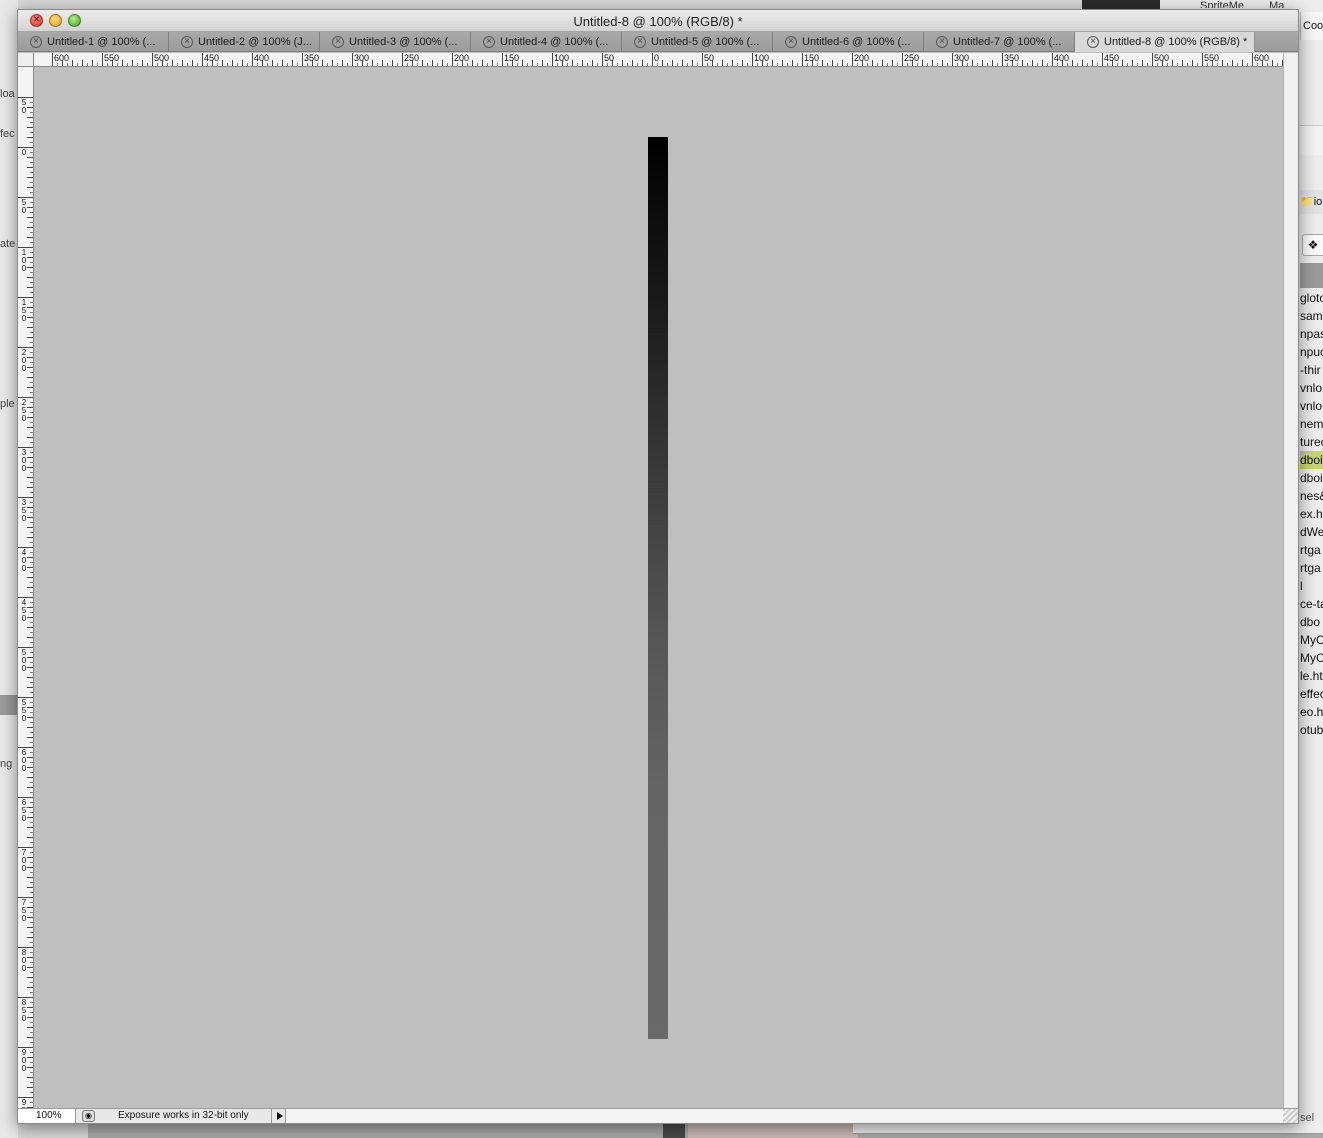 The image size is (1323, 1138). Describe the element at coordinates (1311, 298) in the screenshot. I see `file-list-item: gloto` at that location.